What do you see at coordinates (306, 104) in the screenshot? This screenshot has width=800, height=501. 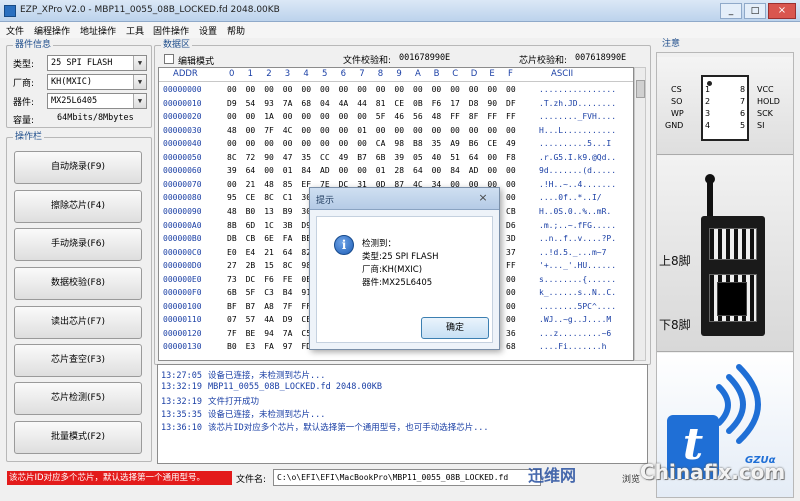 I see `hex-cell: 68` at bounding box center [306, 104].